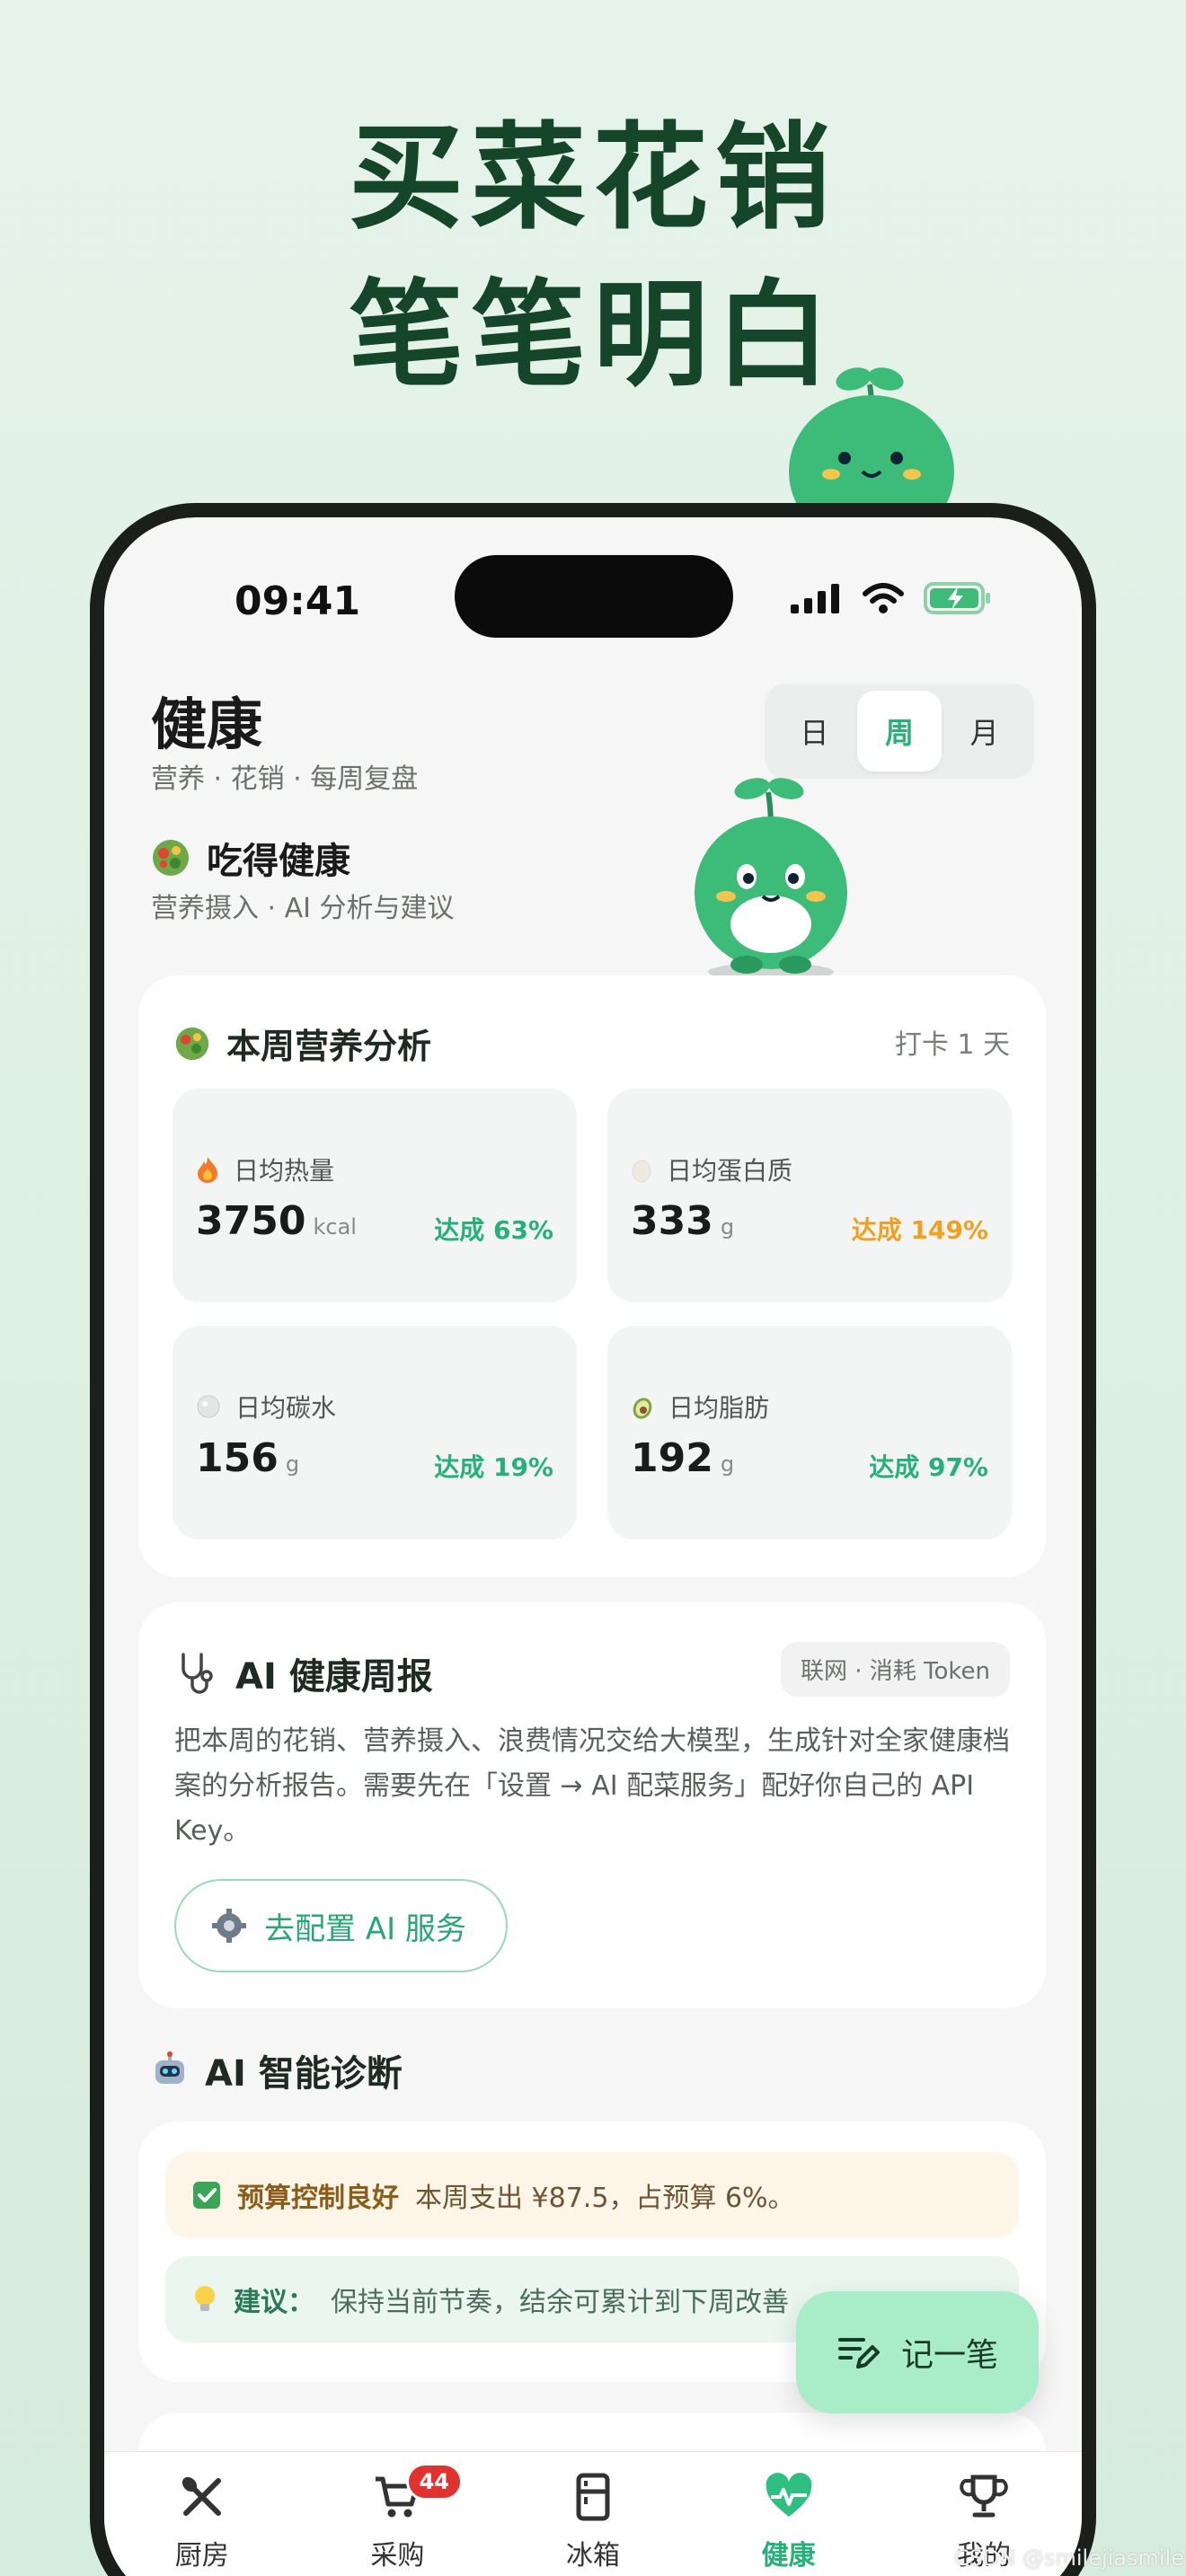 Image resolution: width=1186 pixels, height=2576 pixels. What do you see at coordinates (642, 1408) in the screenshot?
I see `avocado-icon` at bounding box center [642, 1408].